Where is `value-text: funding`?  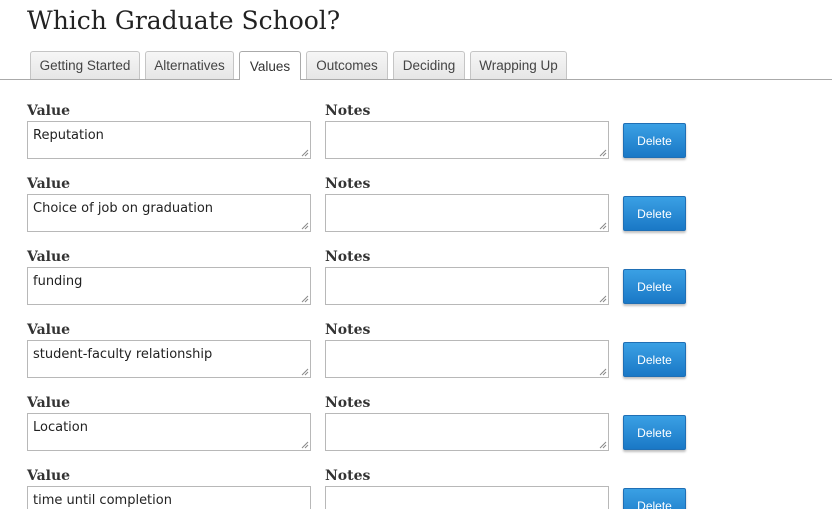 value-text: funding is located at coordinates (58, 281).